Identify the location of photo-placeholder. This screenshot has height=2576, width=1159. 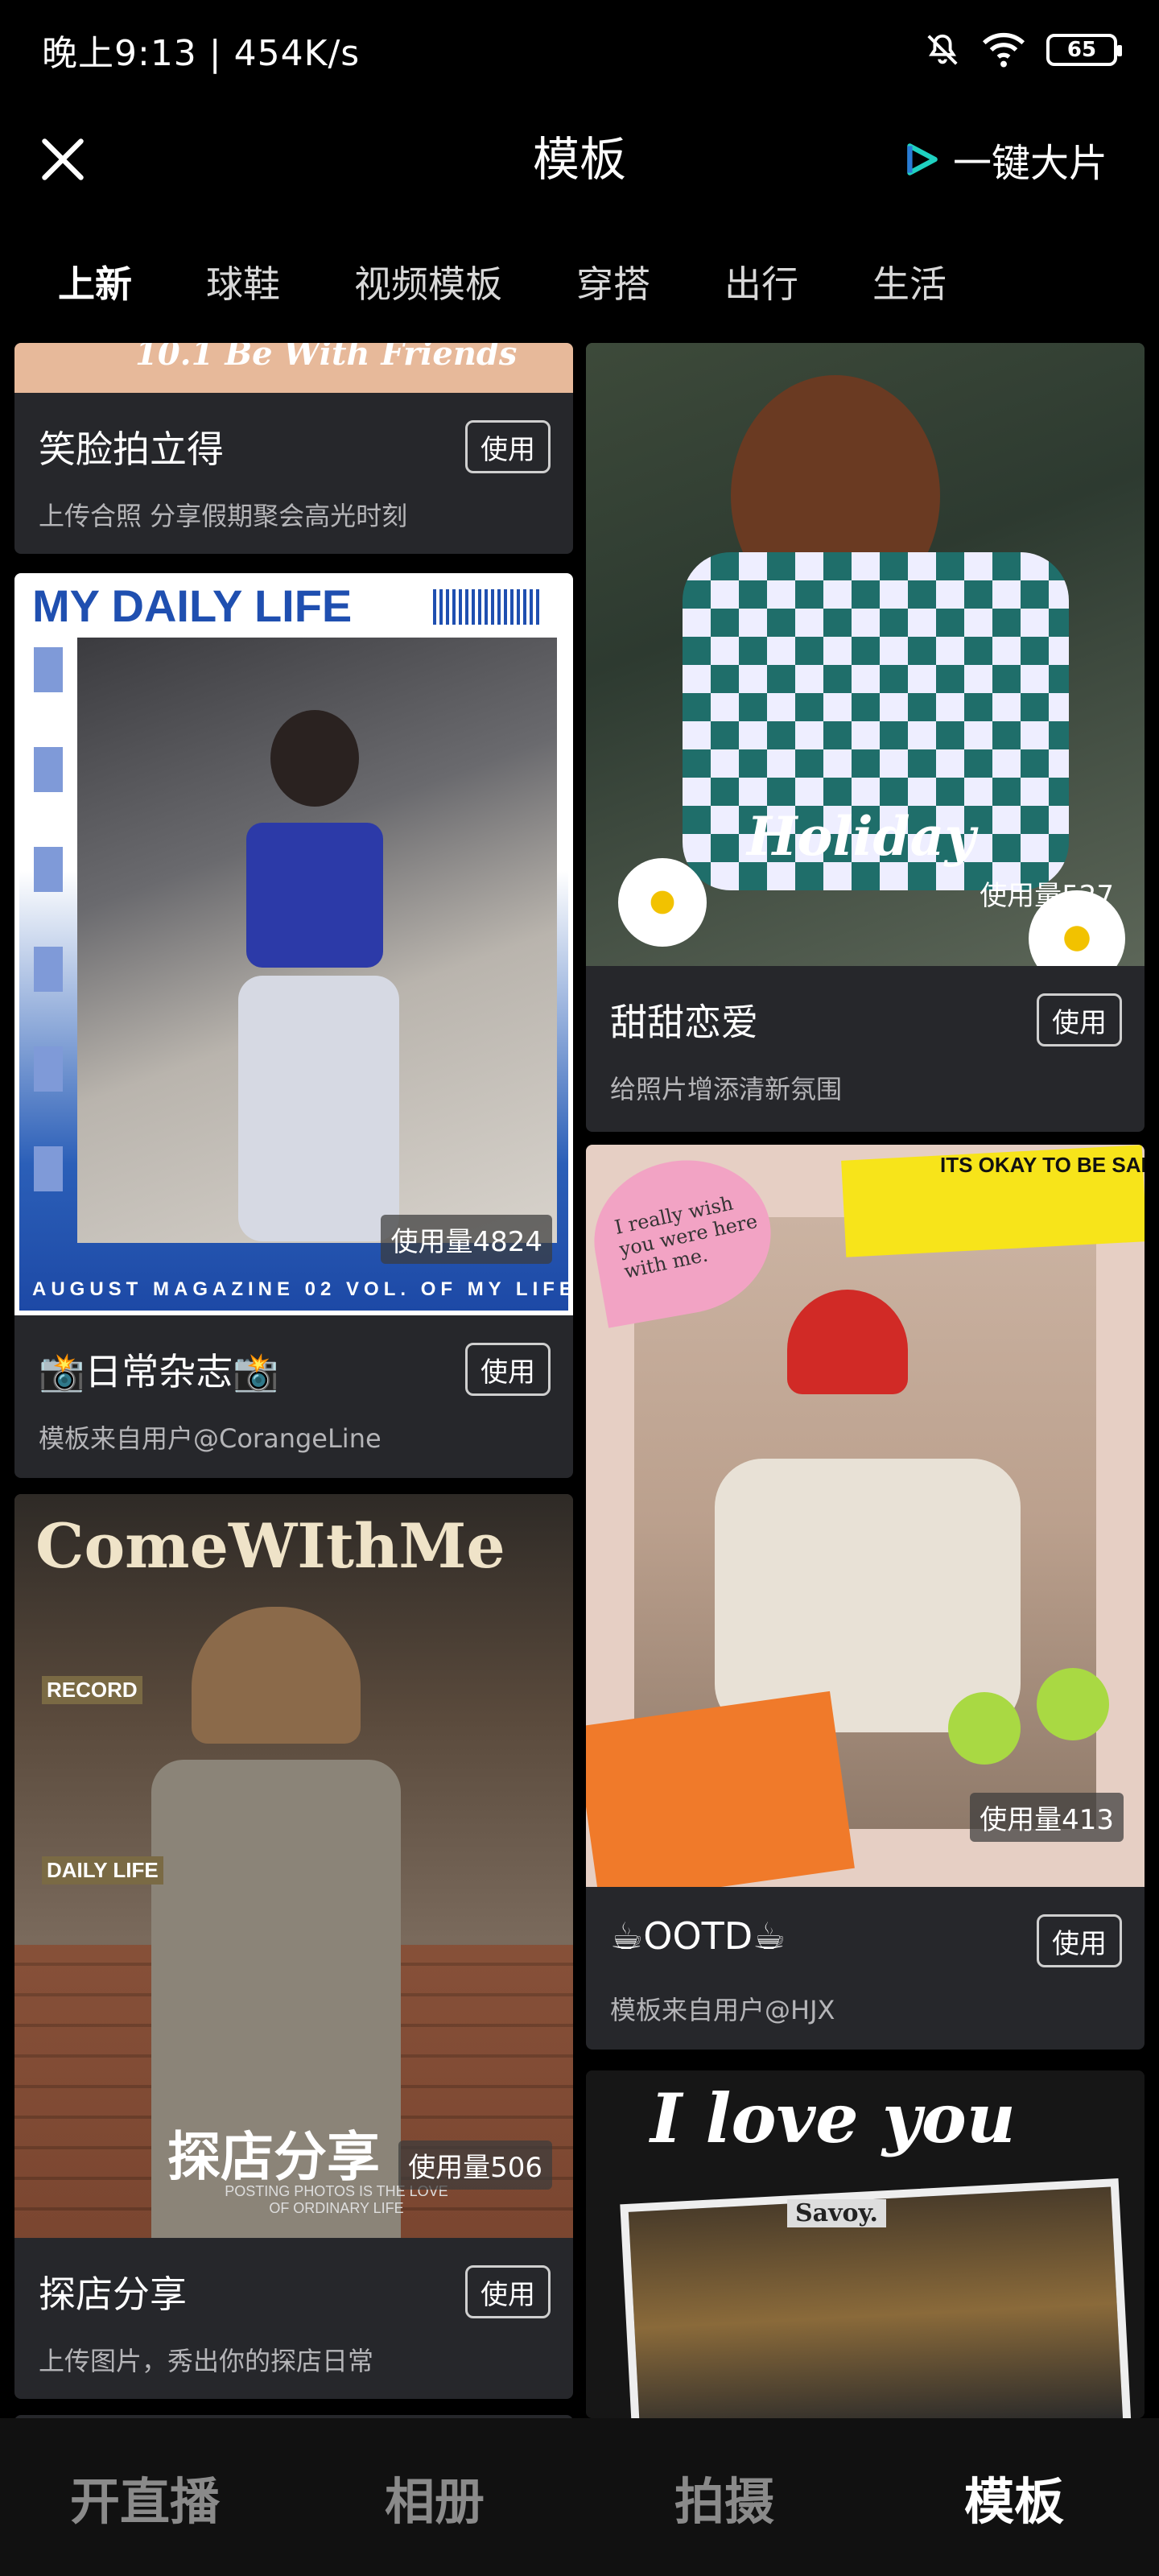
(317, 940).